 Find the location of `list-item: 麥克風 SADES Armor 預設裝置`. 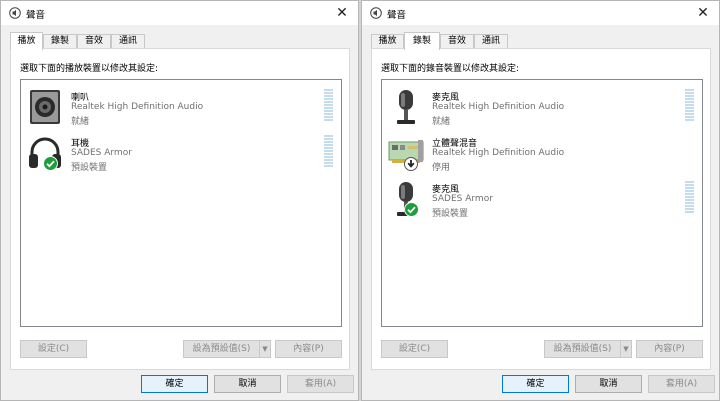

list-item: 麥克風 SADES Armor 預設裝置 is located at coordinates (542, 201).